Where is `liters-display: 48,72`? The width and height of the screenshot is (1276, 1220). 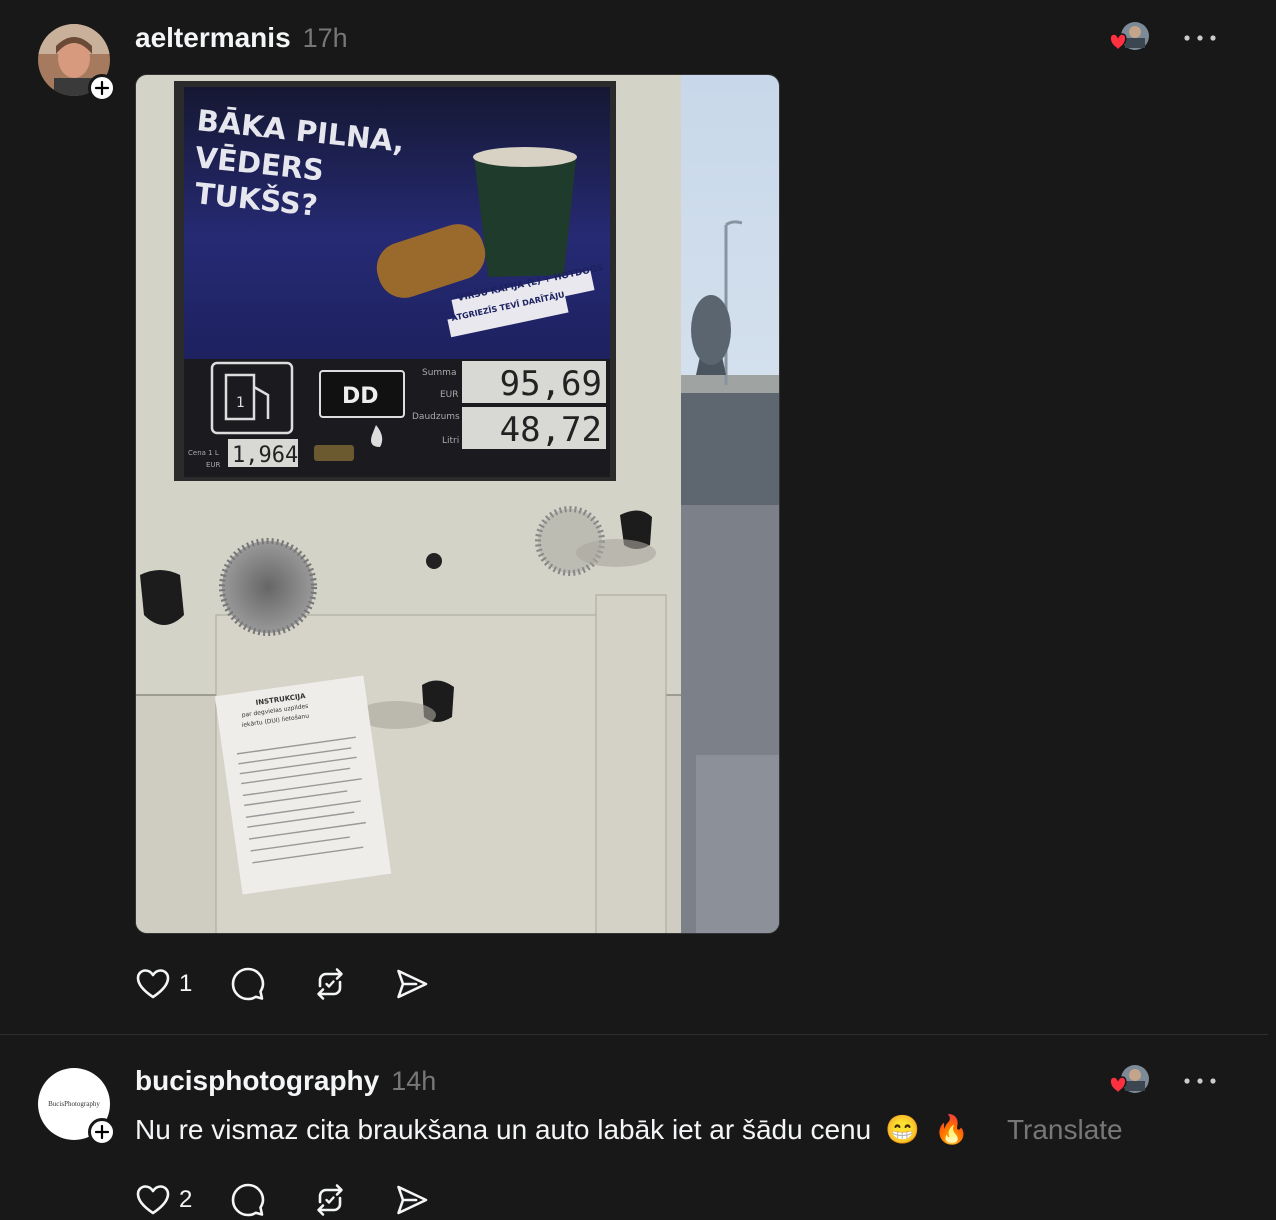
liters-display: 48,72 is located at coordinates (551, 430).